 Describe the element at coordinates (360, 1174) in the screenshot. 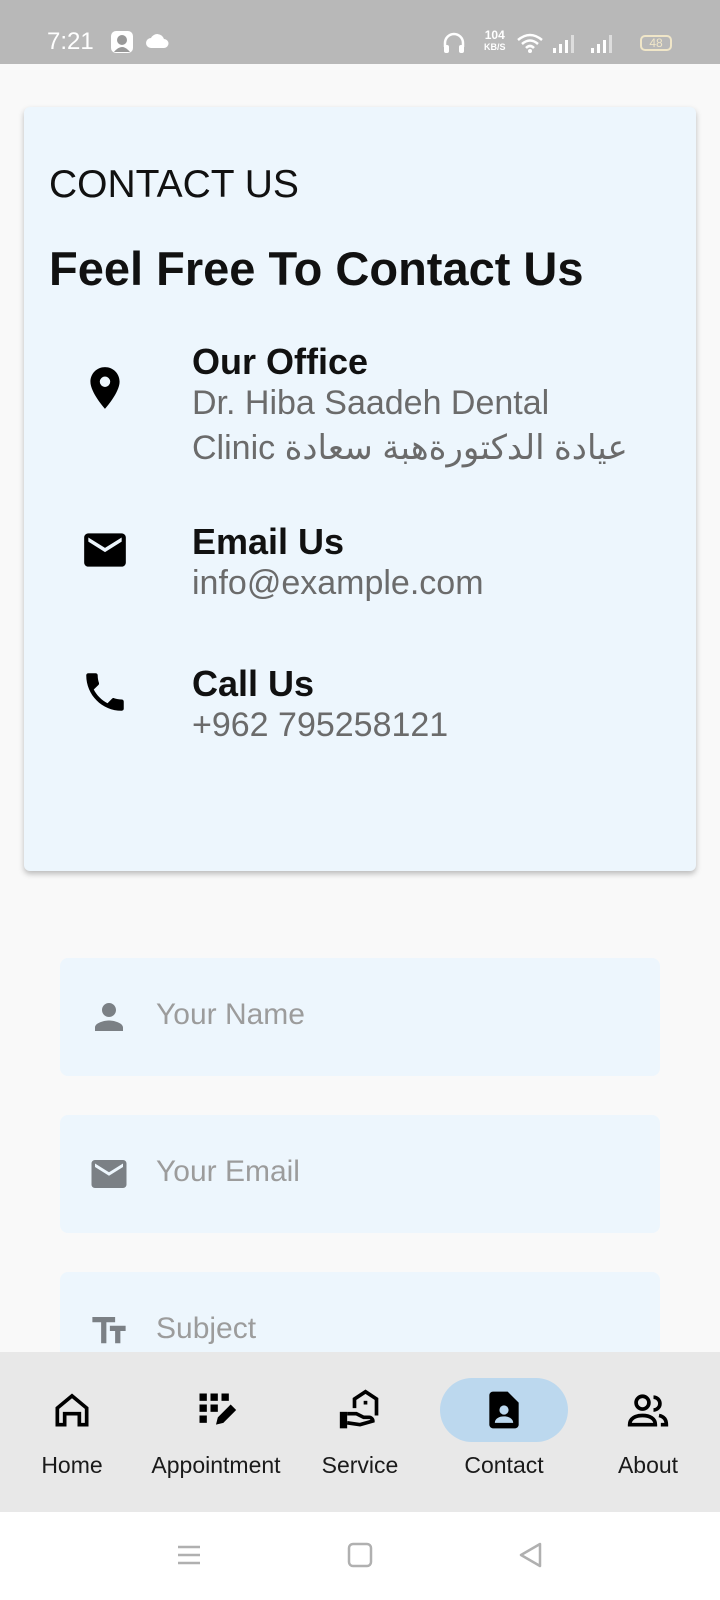

I see `email-field: Your Email` at that location.